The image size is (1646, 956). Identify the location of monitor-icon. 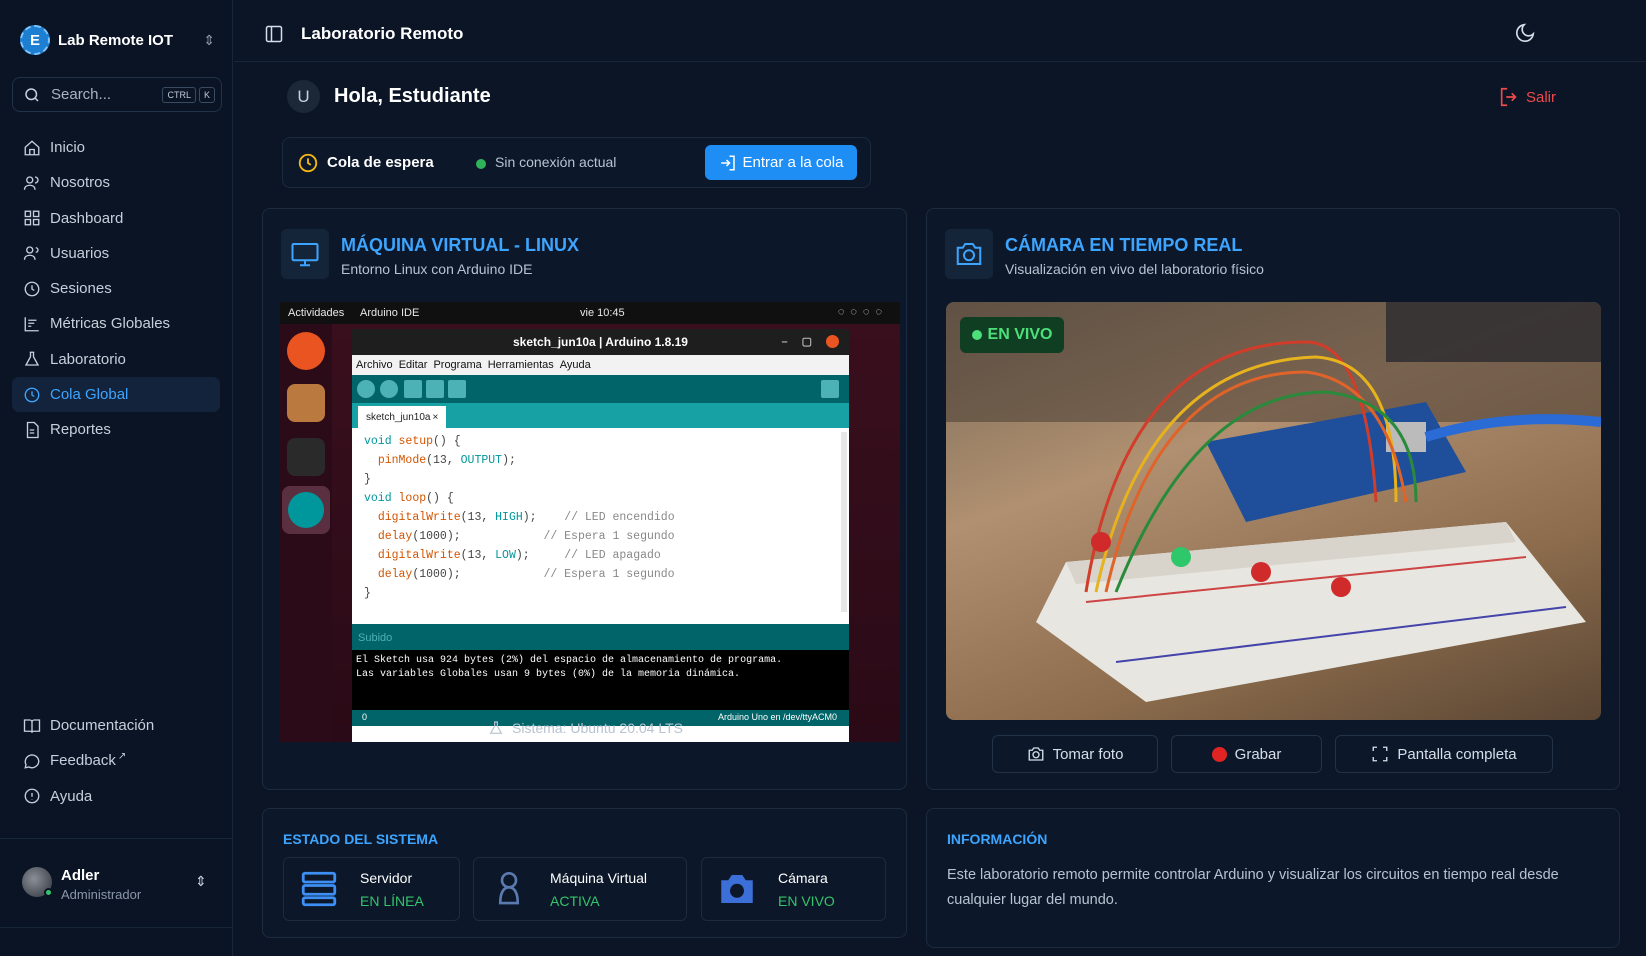
(305, 254).